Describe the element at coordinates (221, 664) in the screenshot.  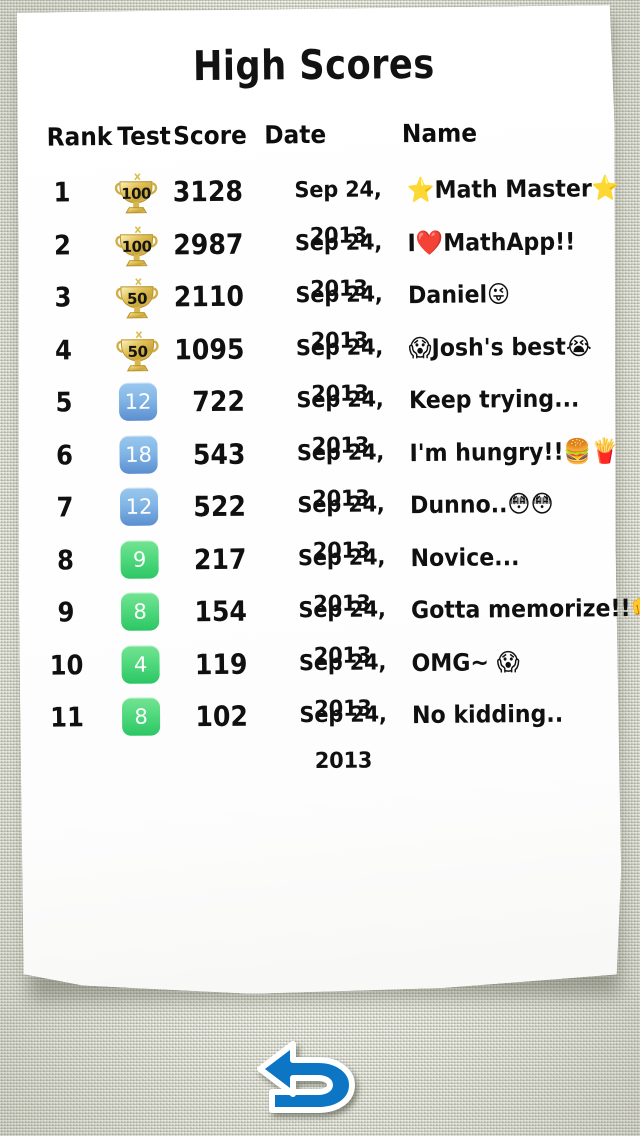
I see `score-value: 119` at that location.